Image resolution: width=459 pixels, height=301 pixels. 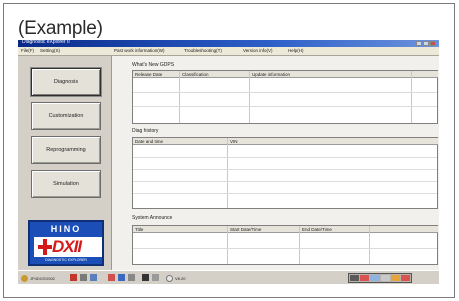 I want to click on tray-icons, so click(x=380, y=278).